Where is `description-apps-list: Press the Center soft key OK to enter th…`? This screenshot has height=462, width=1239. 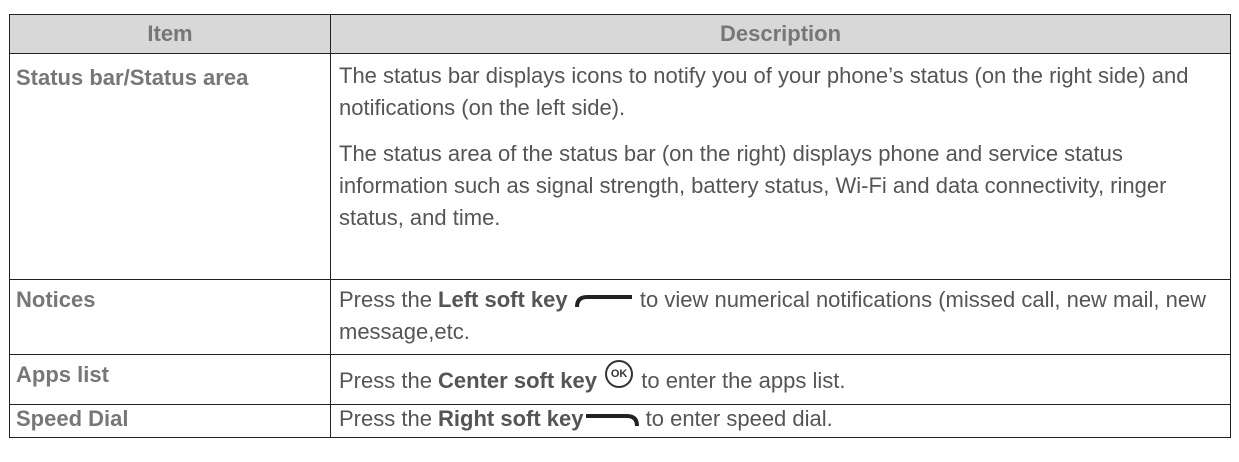
description-apps-list: Press the Center soft key OK to enter th… is located at coordinates (780, 379).